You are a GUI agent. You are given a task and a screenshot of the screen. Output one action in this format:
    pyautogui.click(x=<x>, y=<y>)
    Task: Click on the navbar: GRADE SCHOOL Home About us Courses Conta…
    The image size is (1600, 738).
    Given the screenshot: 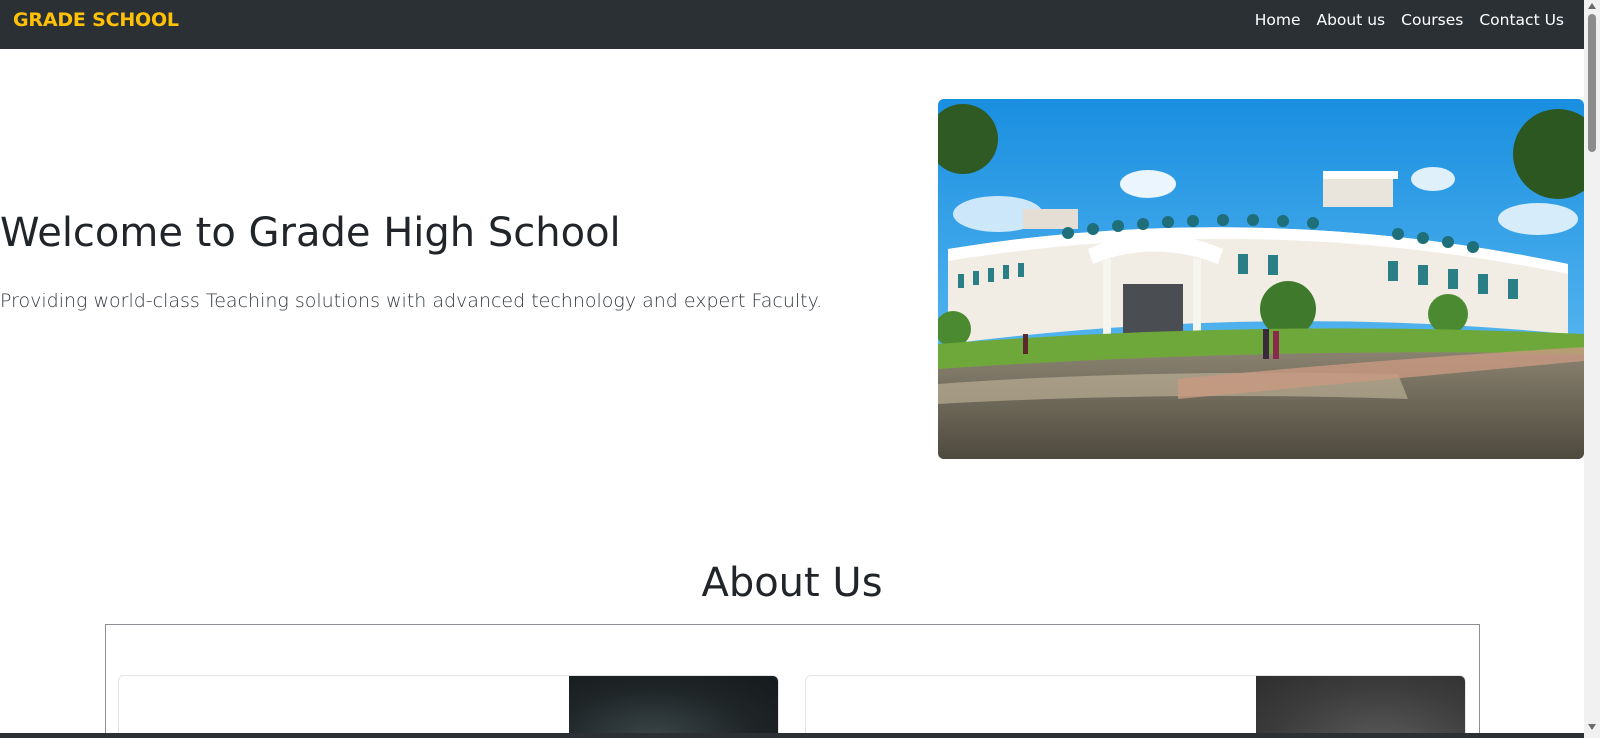 What is the action you would take?
    pyautogui.click(x=792, y=24)
    